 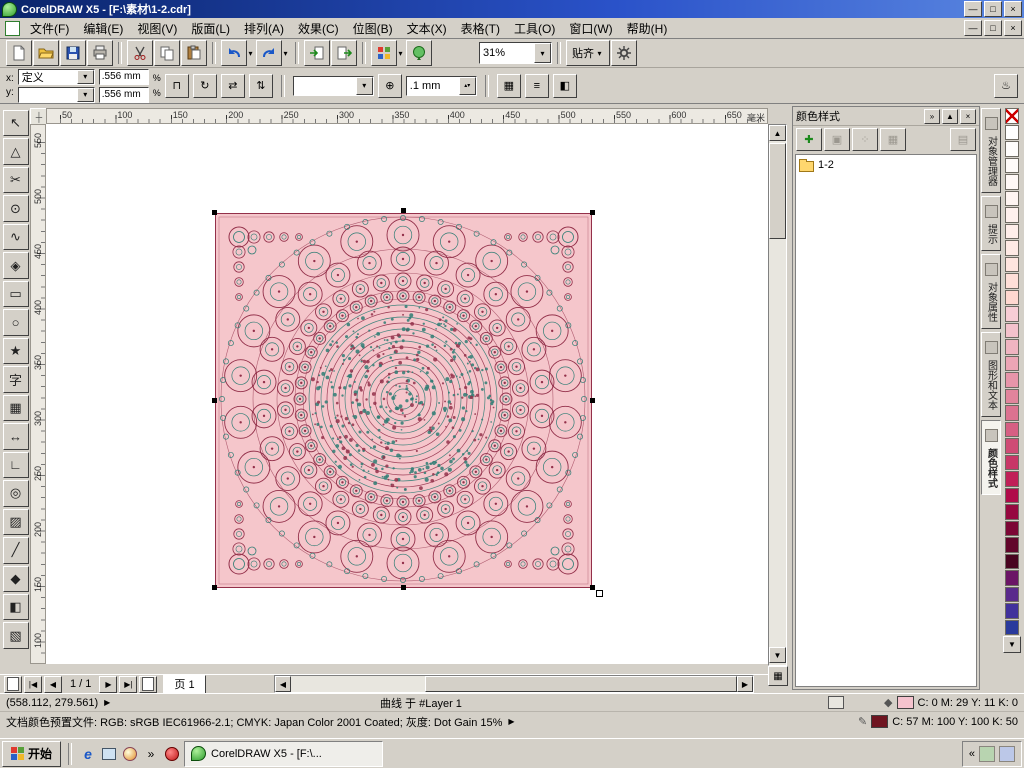 I want to click on eyedropper-tool: ╱, so click(x=15, y=550).